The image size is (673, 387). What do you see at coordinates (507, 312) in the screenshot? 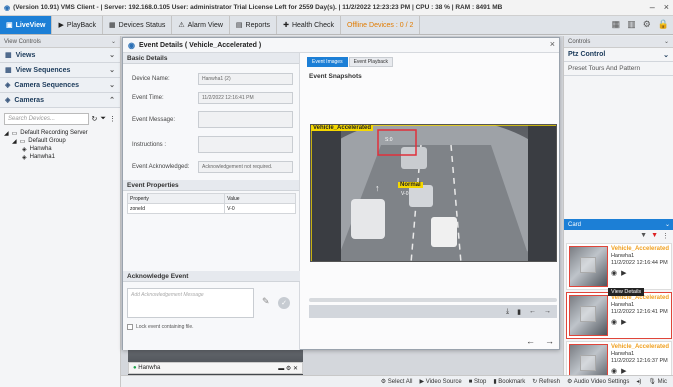
I see `download-icon: ⤓` at bounding box center [507, 312].